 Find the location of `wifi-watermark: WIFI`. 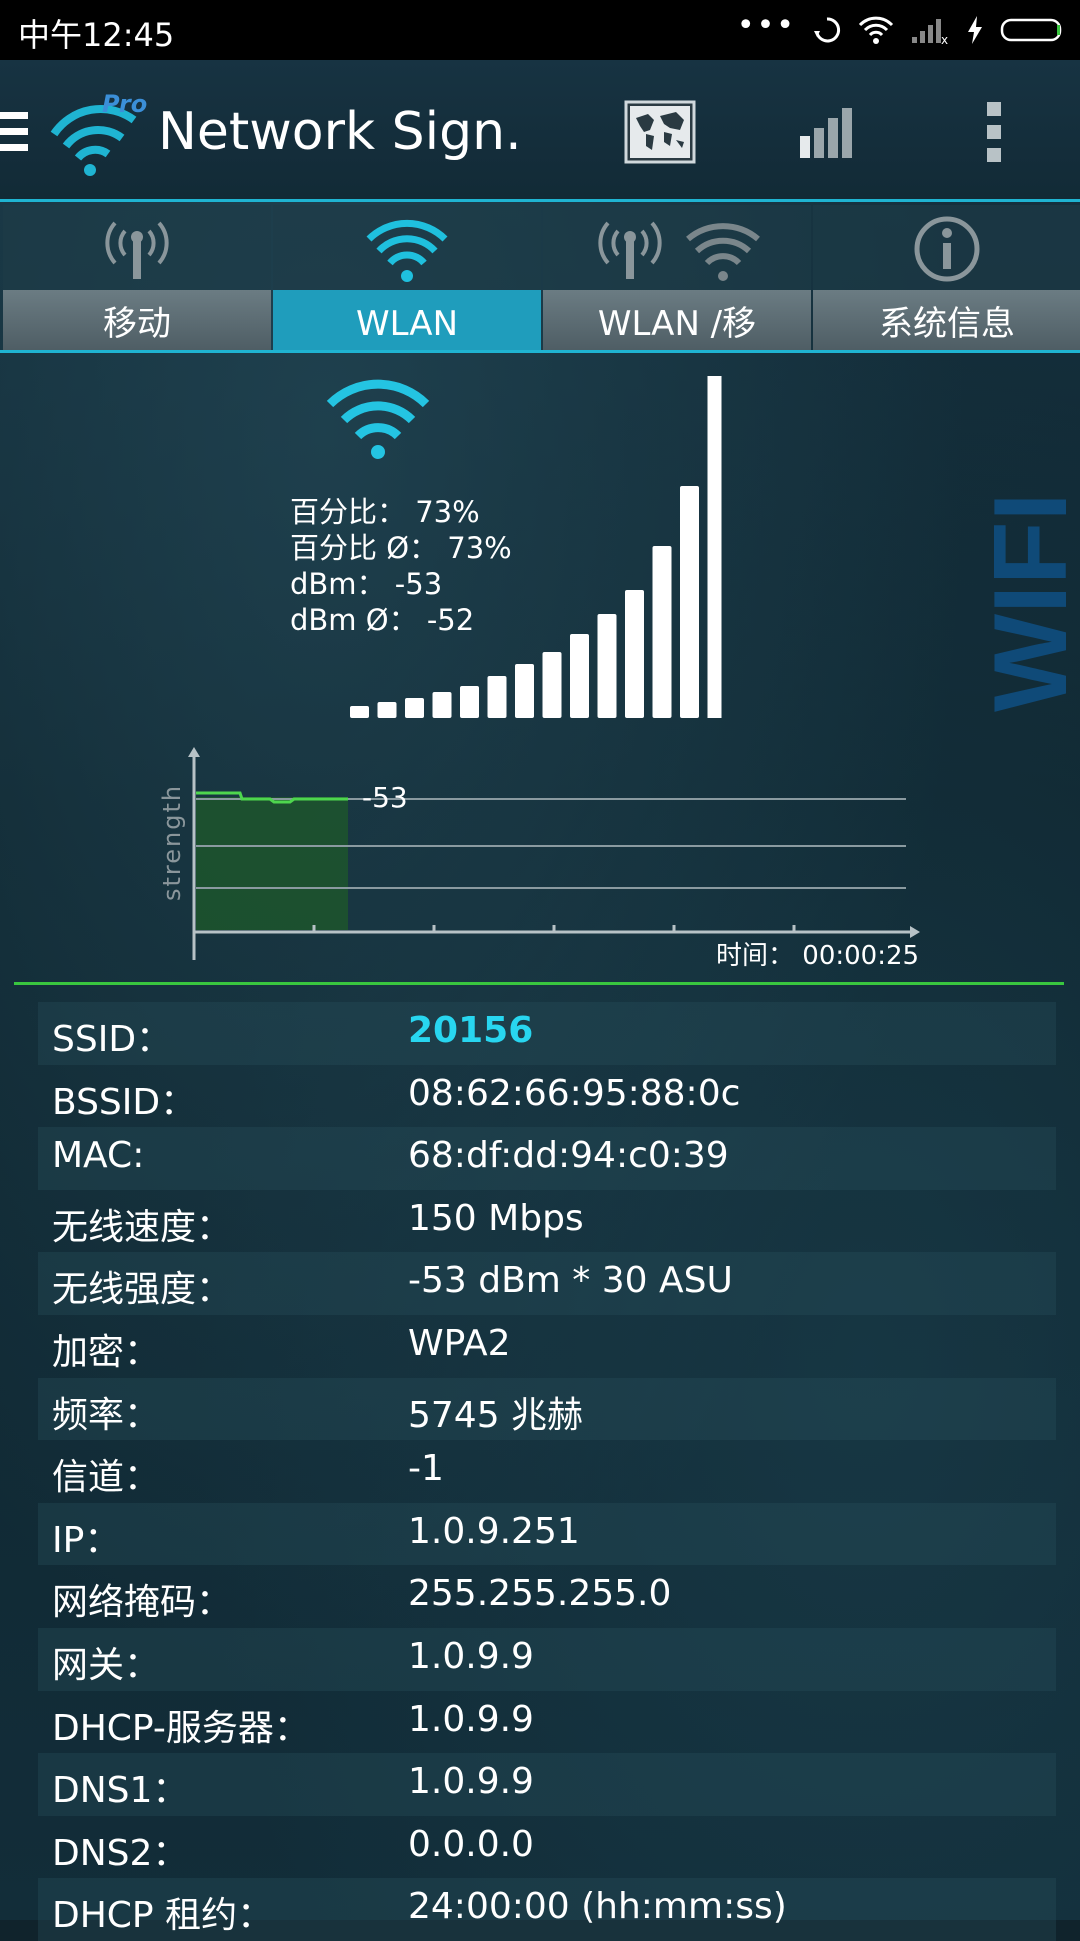

wifi-watermark: WIFI is located at coordinates (1028, 602).